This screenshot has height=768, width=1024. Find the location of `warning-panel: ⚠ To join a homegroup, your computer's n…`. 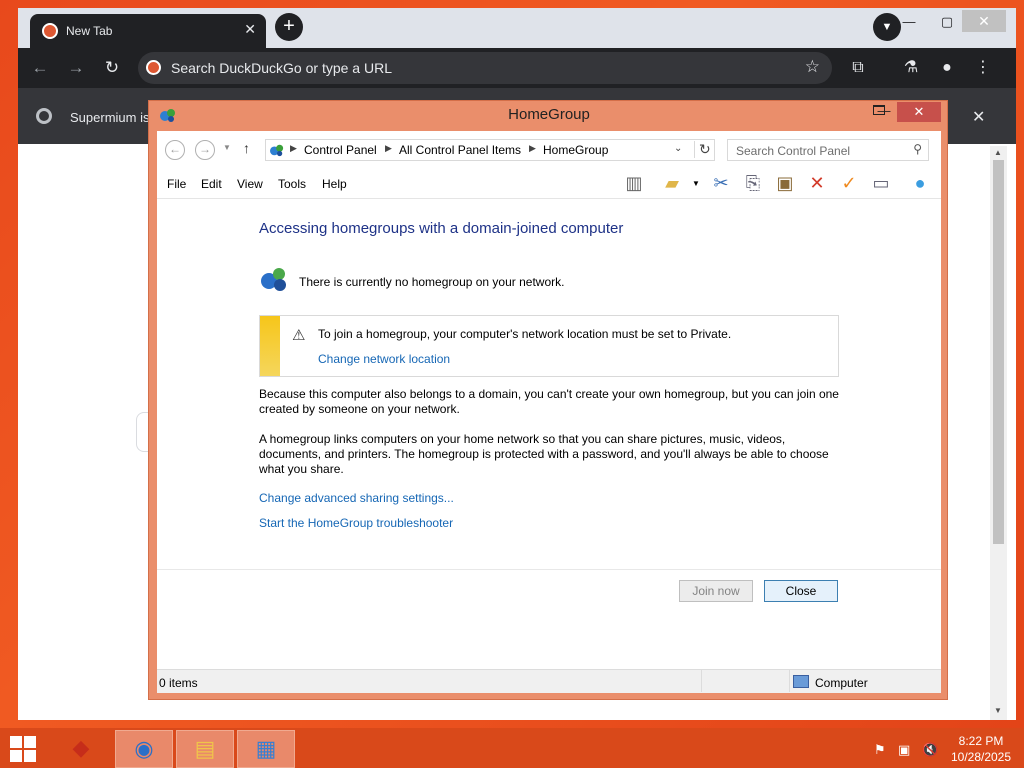

warning-panel: ⚠ To join a homegroup, your computer's n… is located at coordinates (549, 346).